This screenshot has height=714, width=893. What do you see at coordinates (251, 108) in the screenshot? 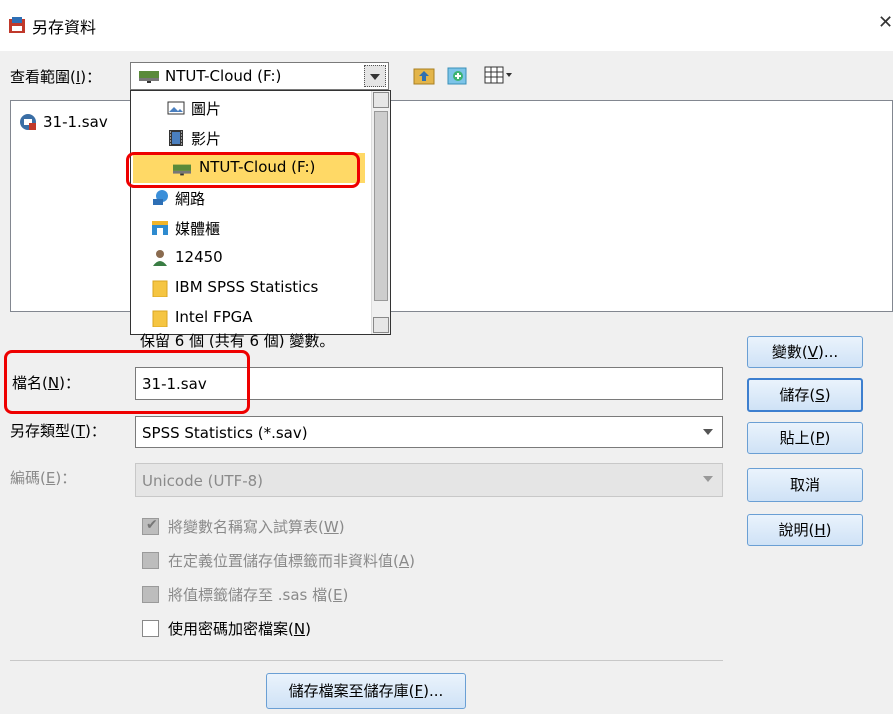
I see `dropdown-item-pictures: 圖片` at bounding box center [251, 108].